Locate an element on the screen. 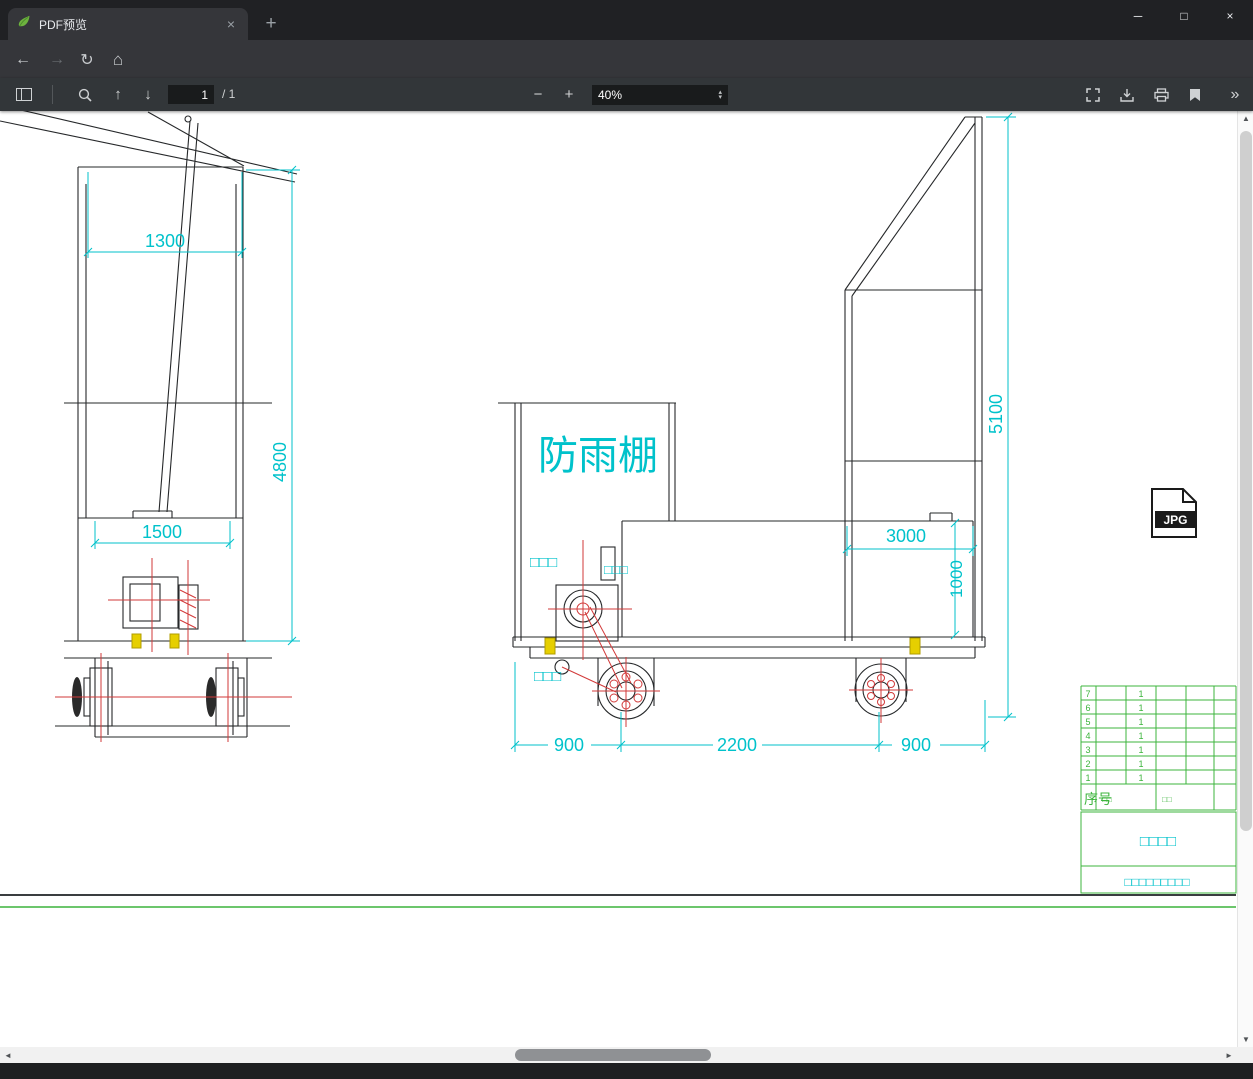 The height and width of the screenshot is (1079, 1253). title-block-row-number: 2 is located at coordinates (1087, 764).